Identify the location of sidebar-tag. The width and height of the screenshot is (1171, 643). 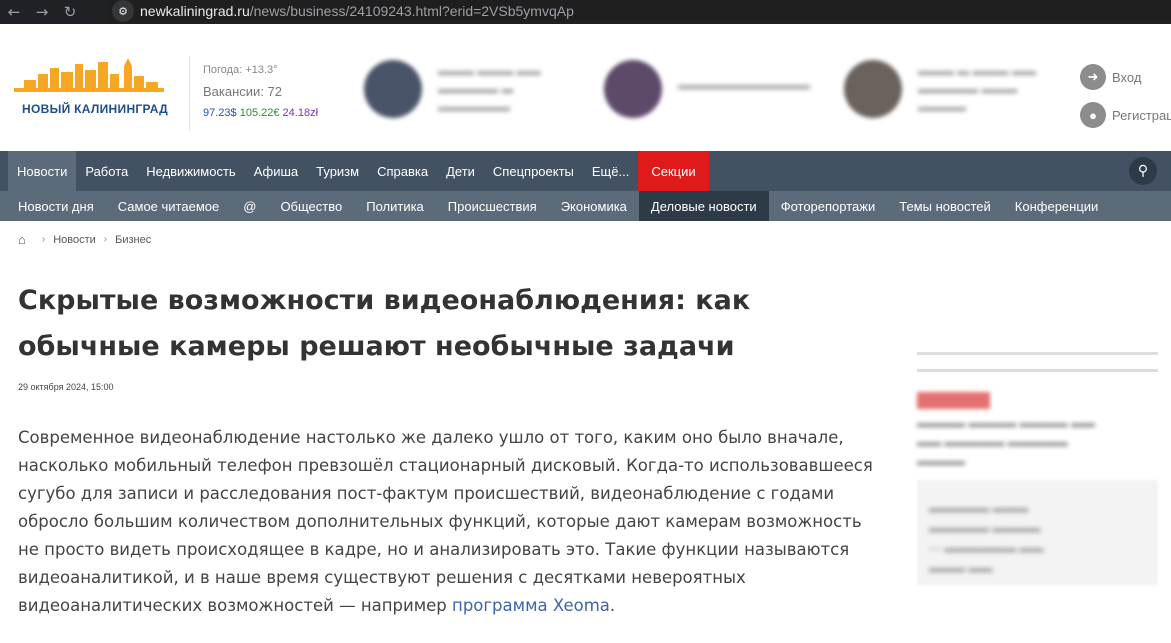
(953, 400).